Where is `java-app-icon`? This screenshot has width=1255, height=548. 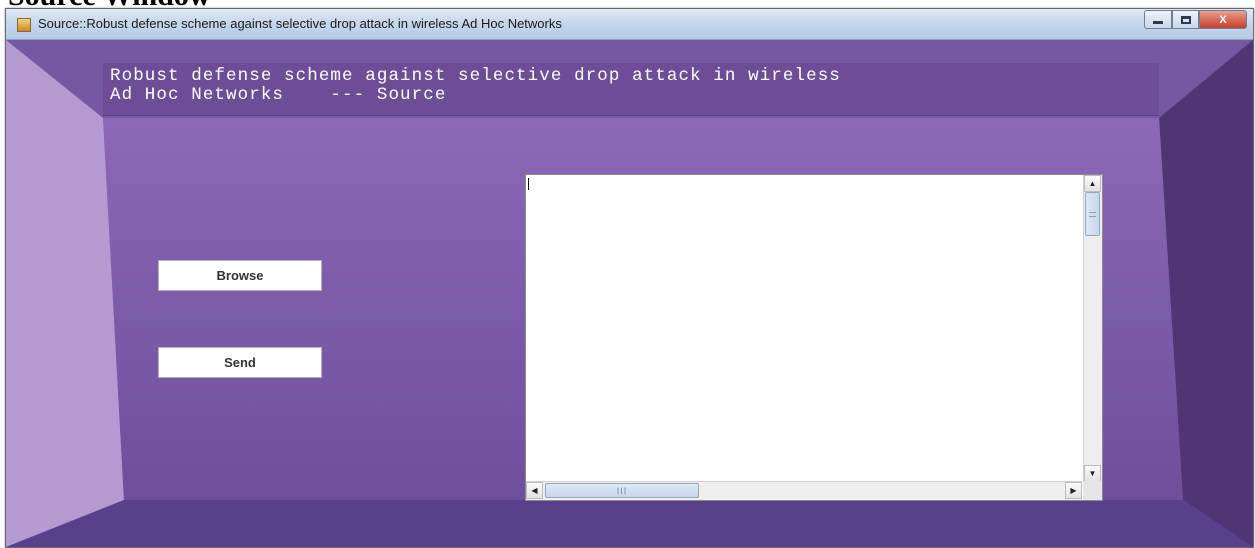
java-app-icon is located at coordinates (24, 25).